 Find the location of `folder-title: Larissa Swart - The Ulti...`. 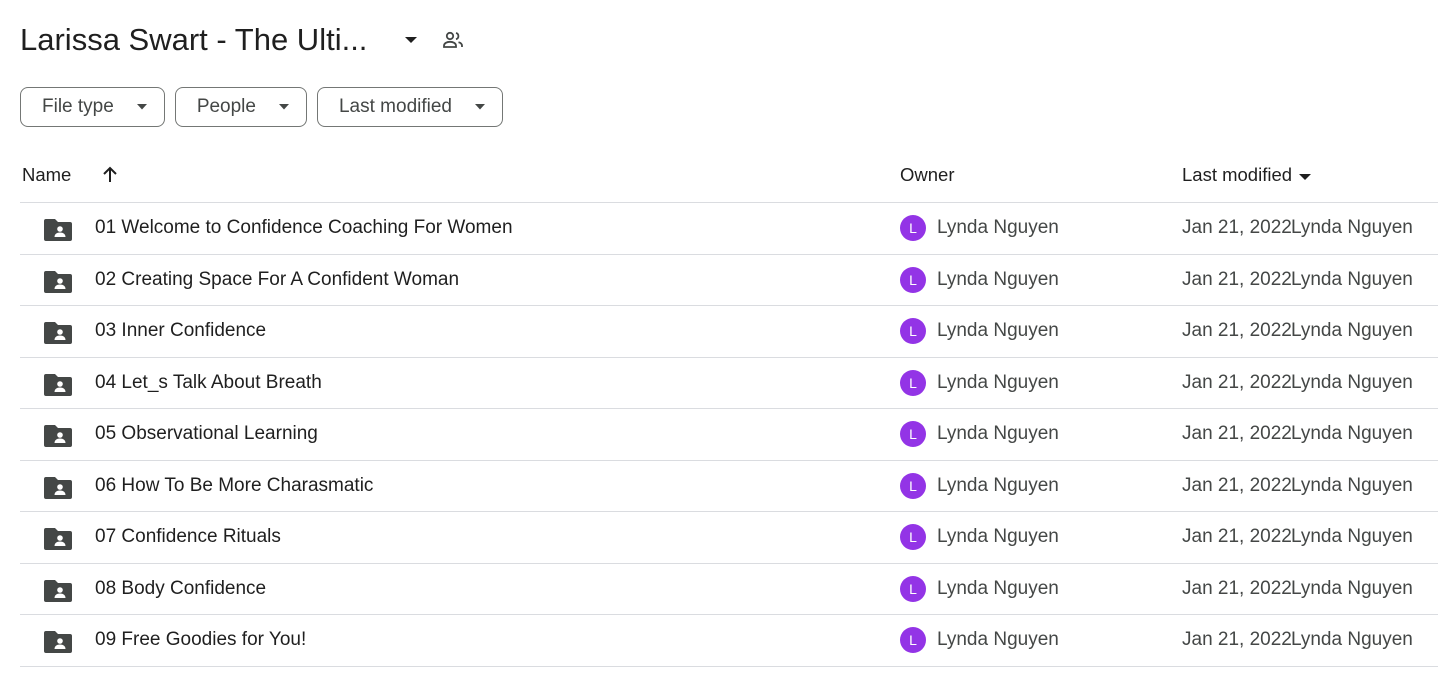

folder-title: Larissa Swart - The Ulti... is located at coordinates (193, 40).